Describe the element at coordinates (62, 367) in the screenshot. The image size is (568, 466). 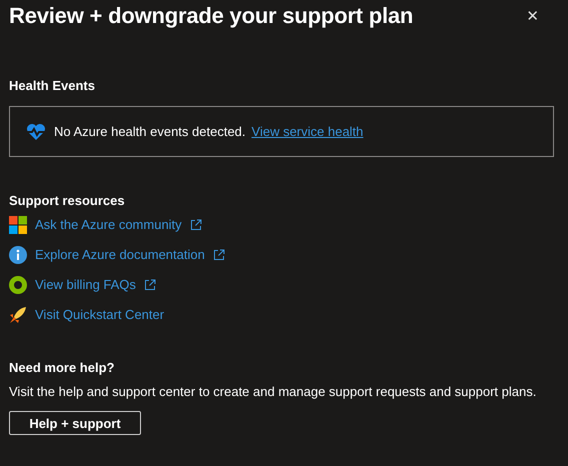
I see `section-heading: Need more help?` at that location.